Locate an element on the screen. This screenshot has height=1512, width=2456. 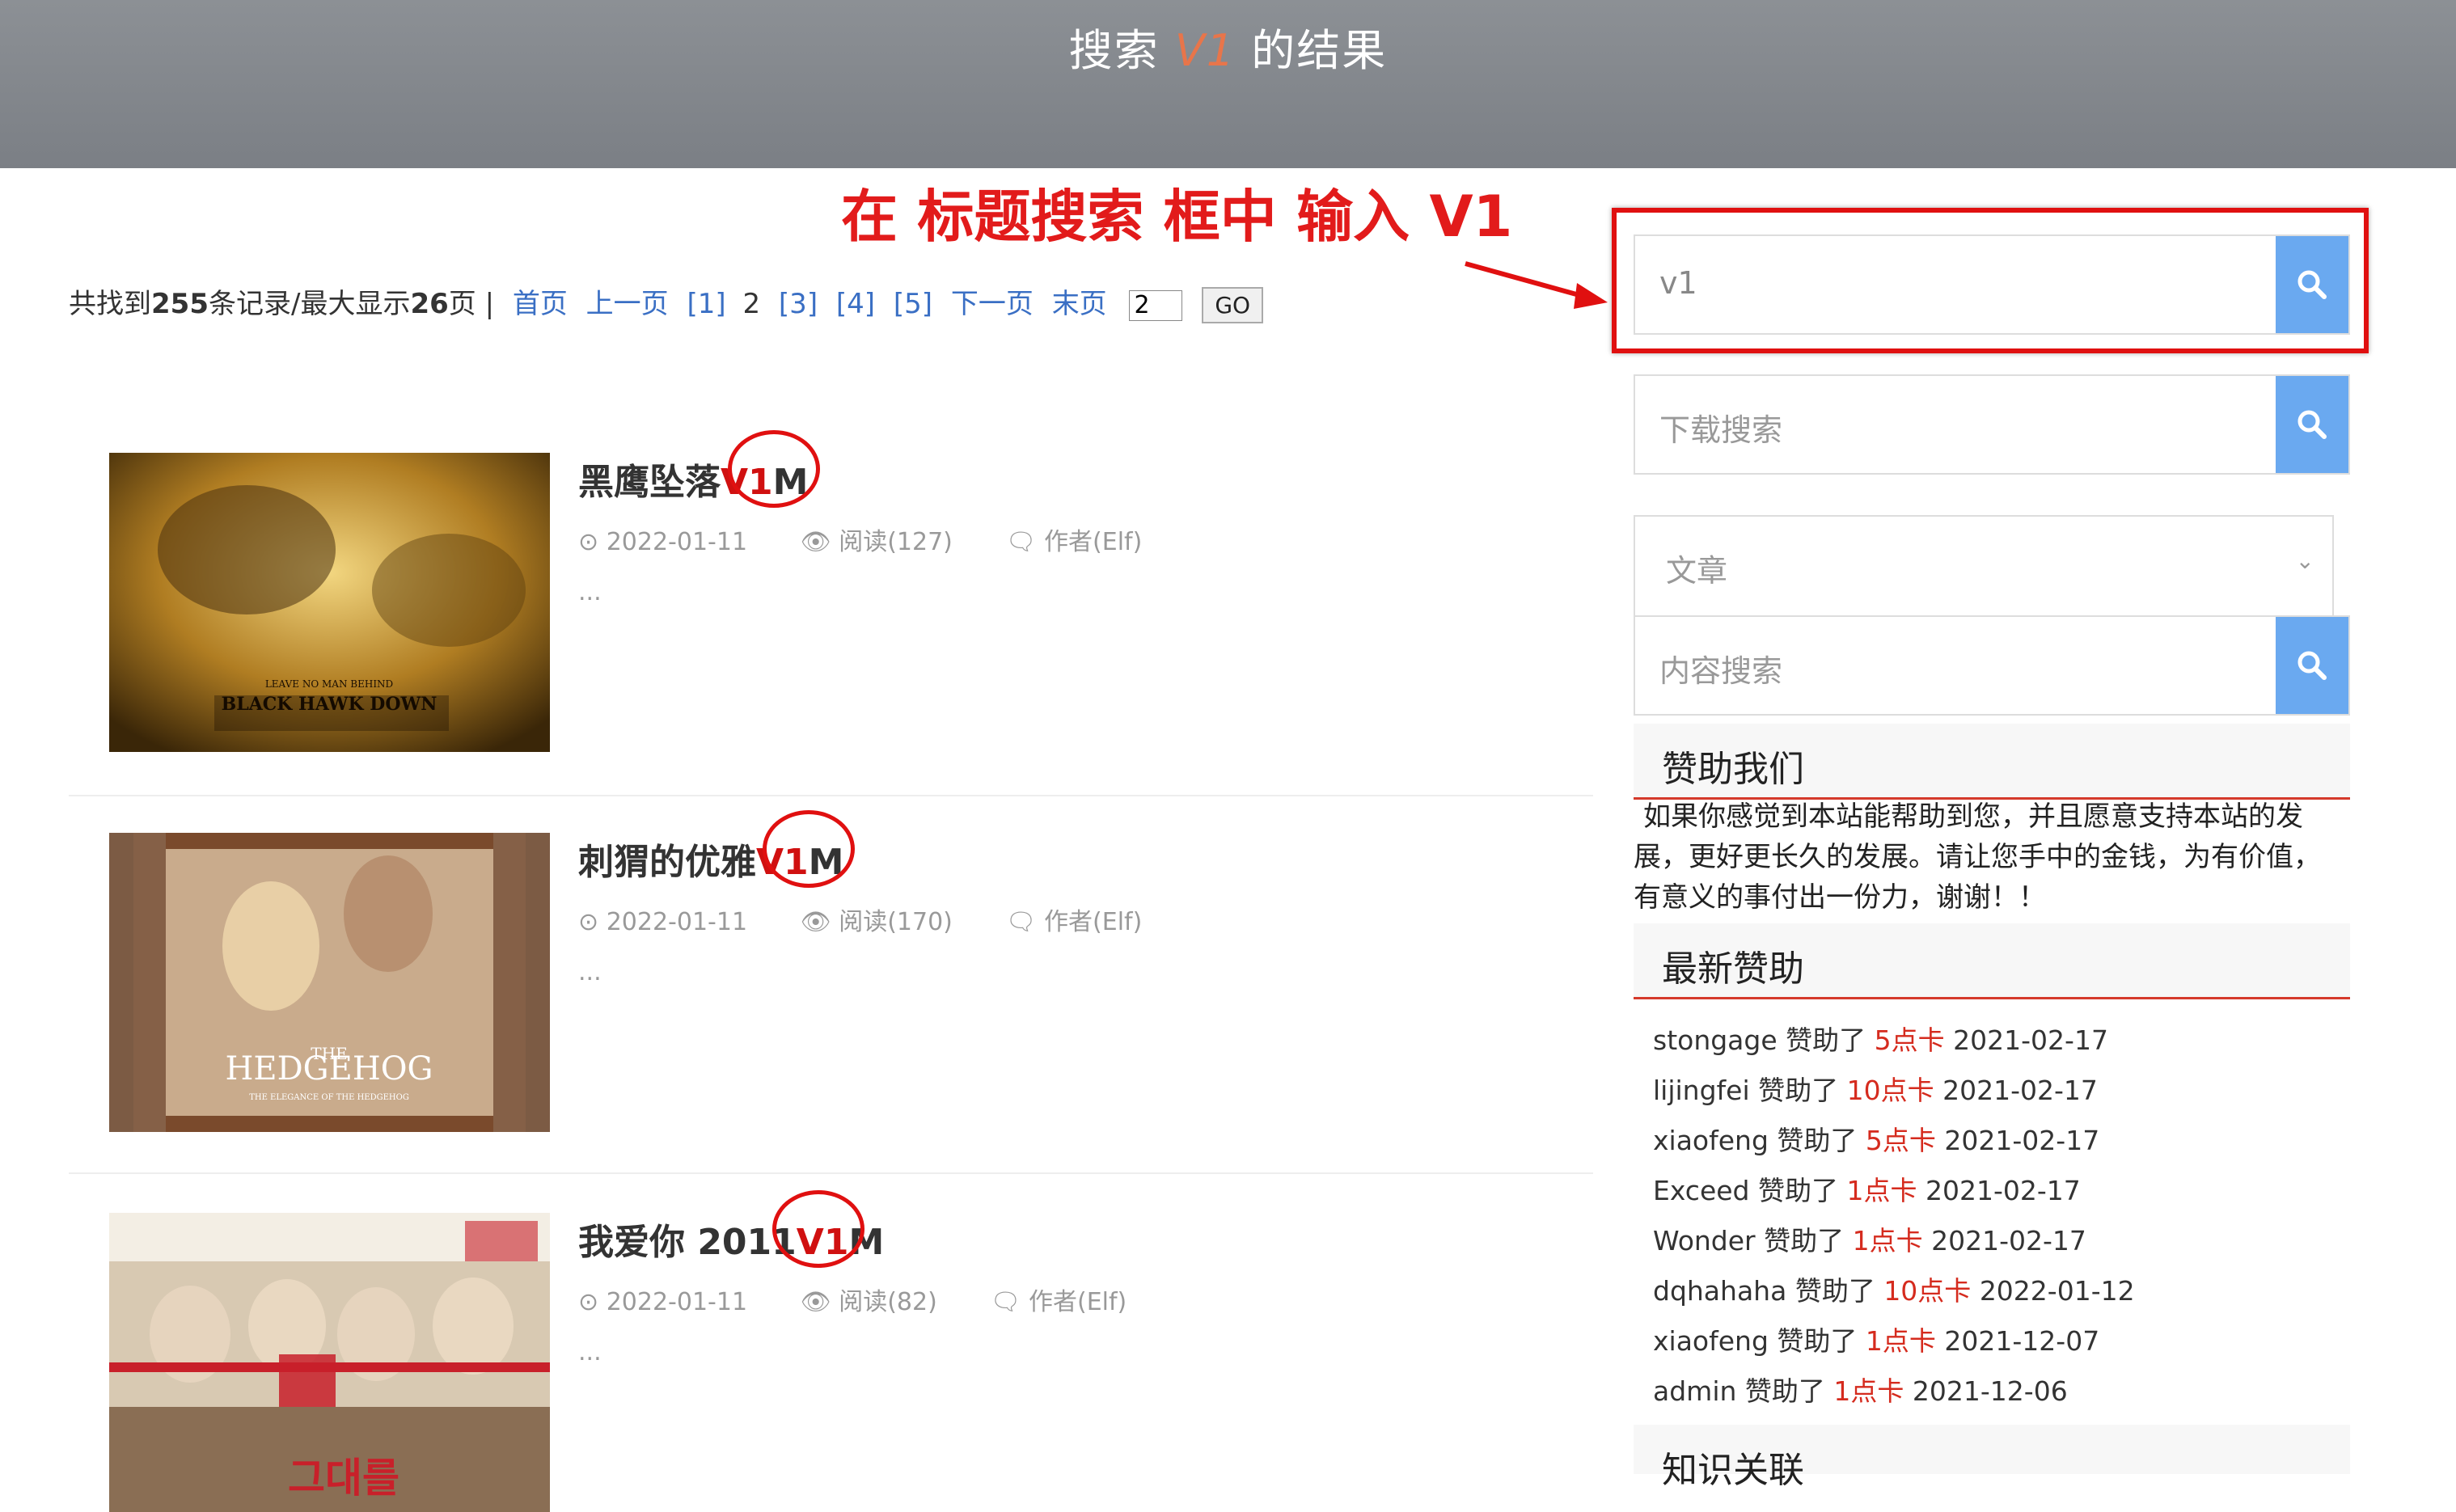
pager-suffix-label: 页 | is located at coordinates (471, 304).